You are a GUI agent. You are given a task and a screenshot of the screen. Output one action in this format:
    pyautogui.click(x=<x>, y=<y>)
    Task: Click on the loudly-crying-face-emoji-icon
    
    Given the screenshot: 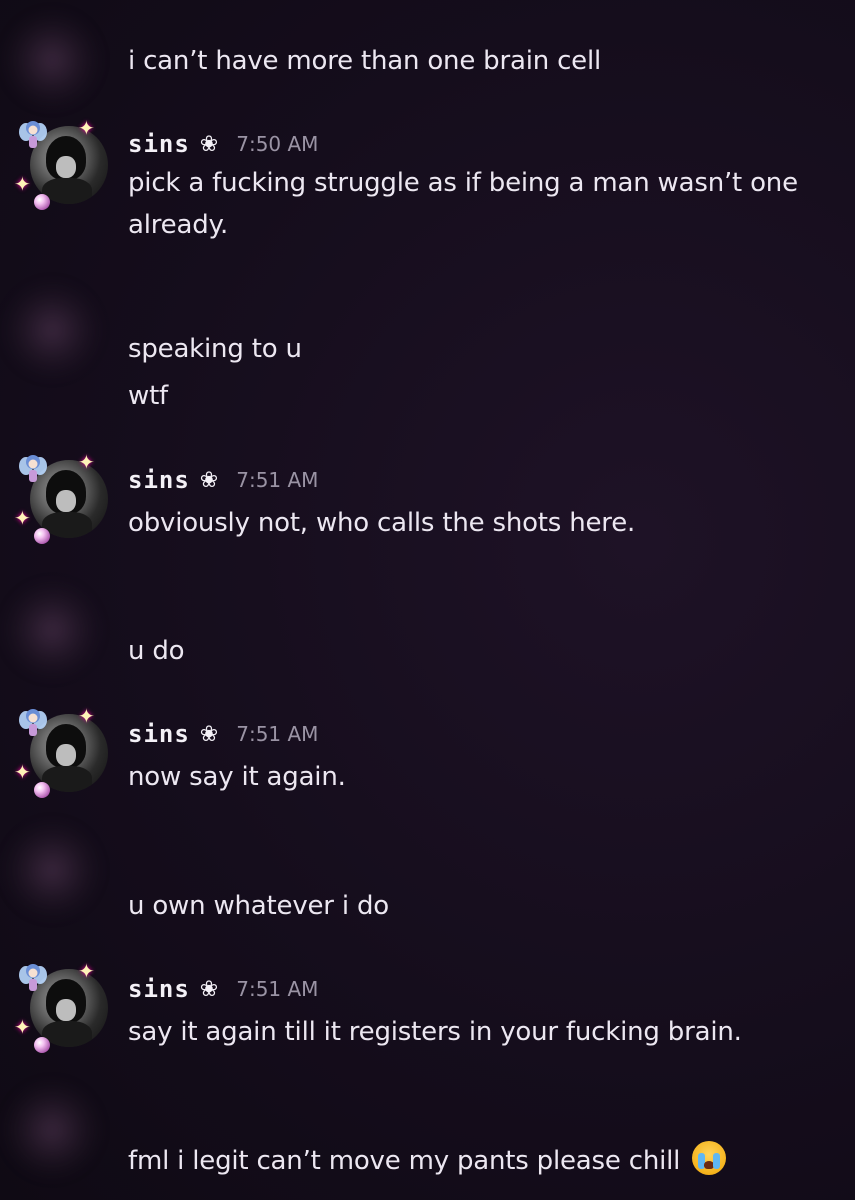 What is the action you would take?
    pyautogui.click(x=709, y=1158)
    